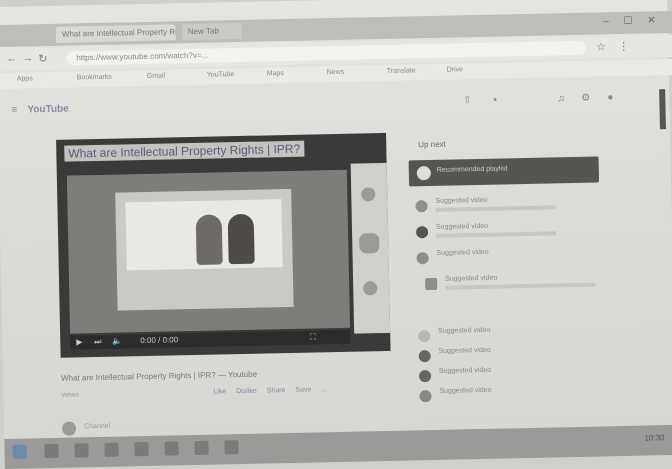 The image size is (672, 469). Describe the element at coordinates (246, 391) in the screenshot. I see `dislike-button: Dislike` at that location.